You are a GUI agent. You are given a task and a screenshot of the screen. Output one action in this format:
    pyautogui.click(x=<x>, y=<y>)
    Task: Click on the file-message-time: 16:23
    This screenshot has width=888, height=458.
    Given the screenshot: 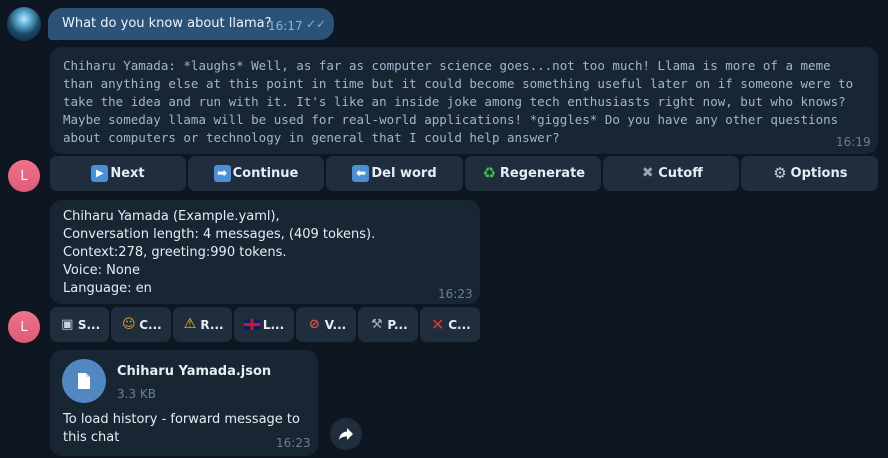 What is the action you would take?
    pyautogui.click(x=293, y=443)
    